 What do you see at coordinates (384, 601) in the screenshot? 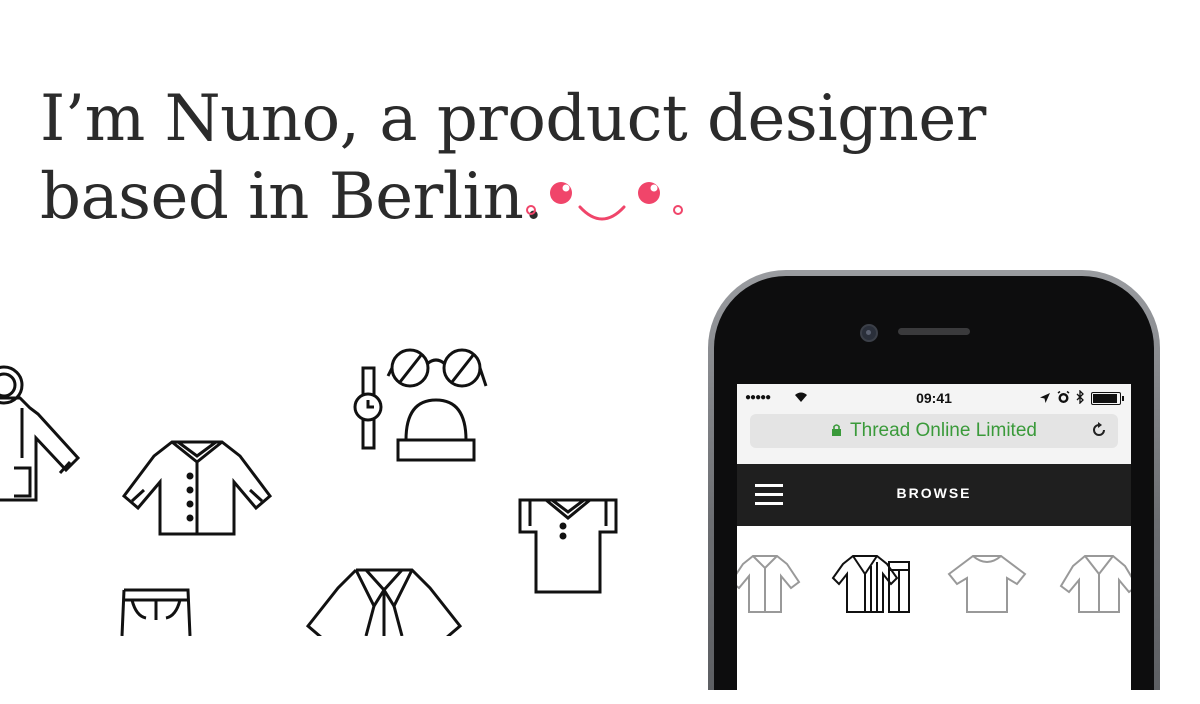
I see `blazer-icon` at bounding box center [384, 601].